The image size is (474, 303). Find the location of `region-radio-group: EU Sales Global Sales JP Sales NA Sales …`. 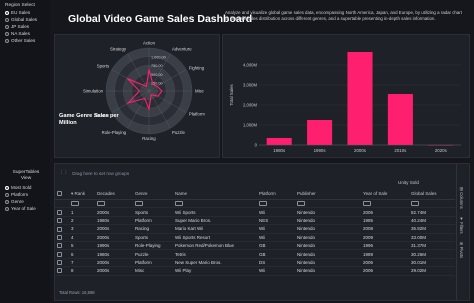

region-radio-group: EU Sales Global Sales JP Sales NA Sales … is located at coordinates (21, 26).